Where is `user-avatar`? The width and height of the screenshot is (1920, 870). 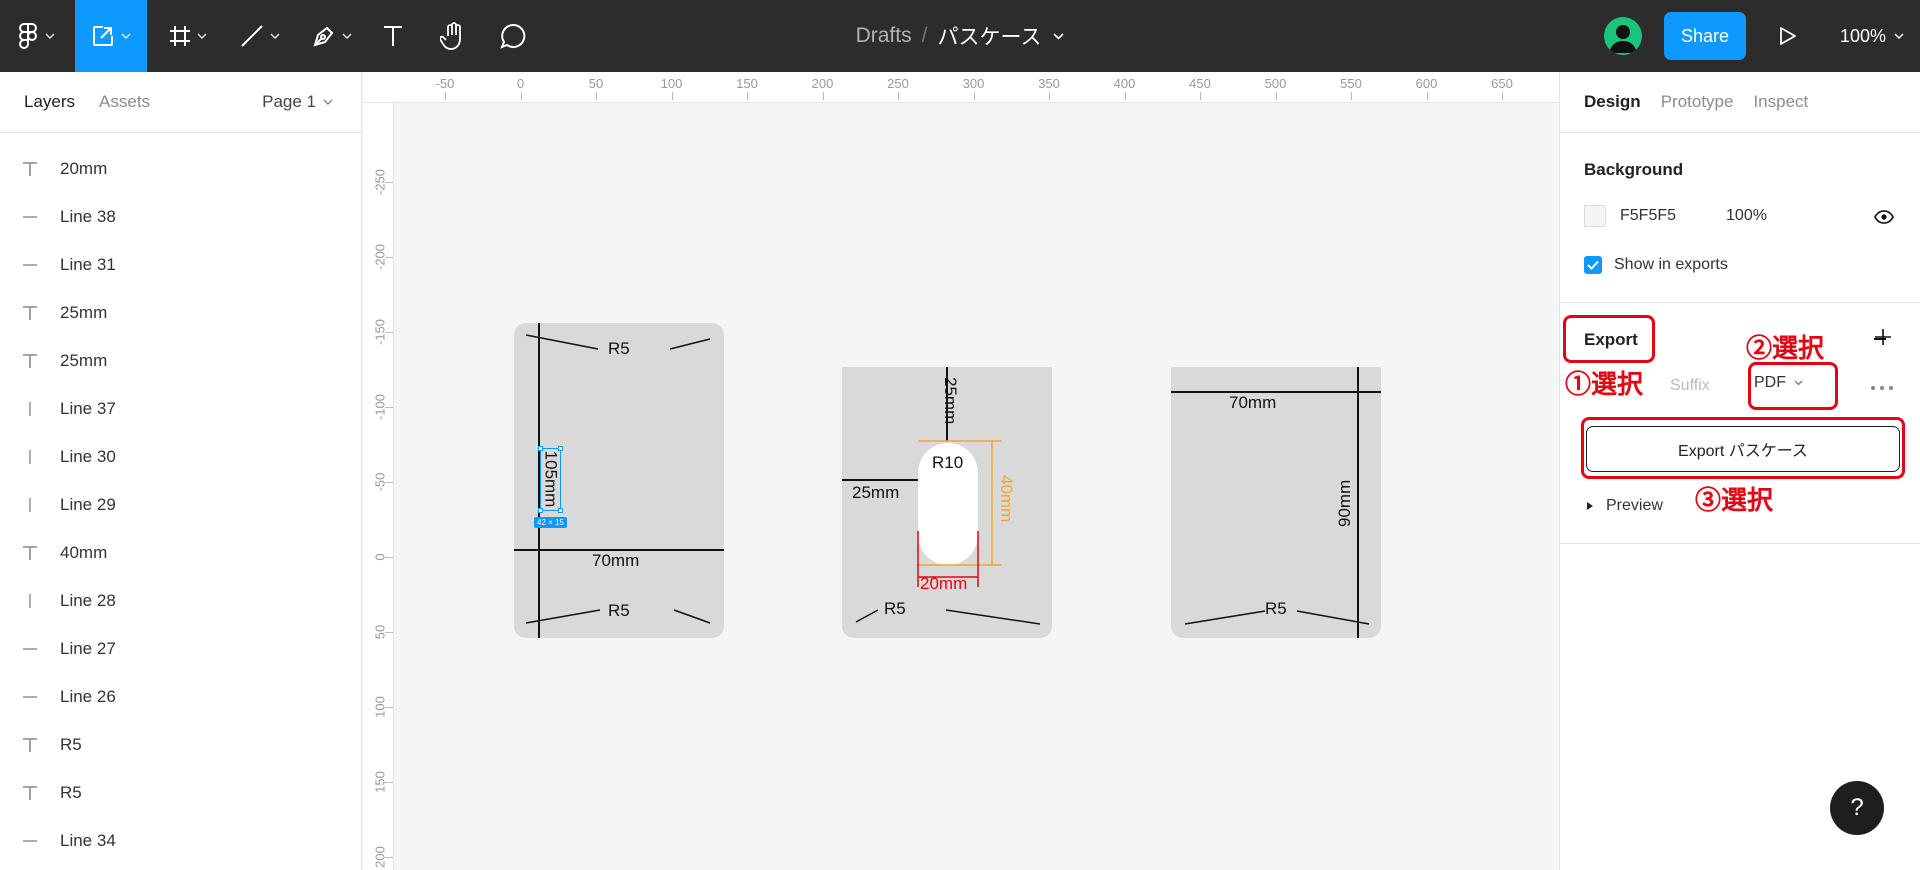 user-avatar is located at coordinates (1623, 36).